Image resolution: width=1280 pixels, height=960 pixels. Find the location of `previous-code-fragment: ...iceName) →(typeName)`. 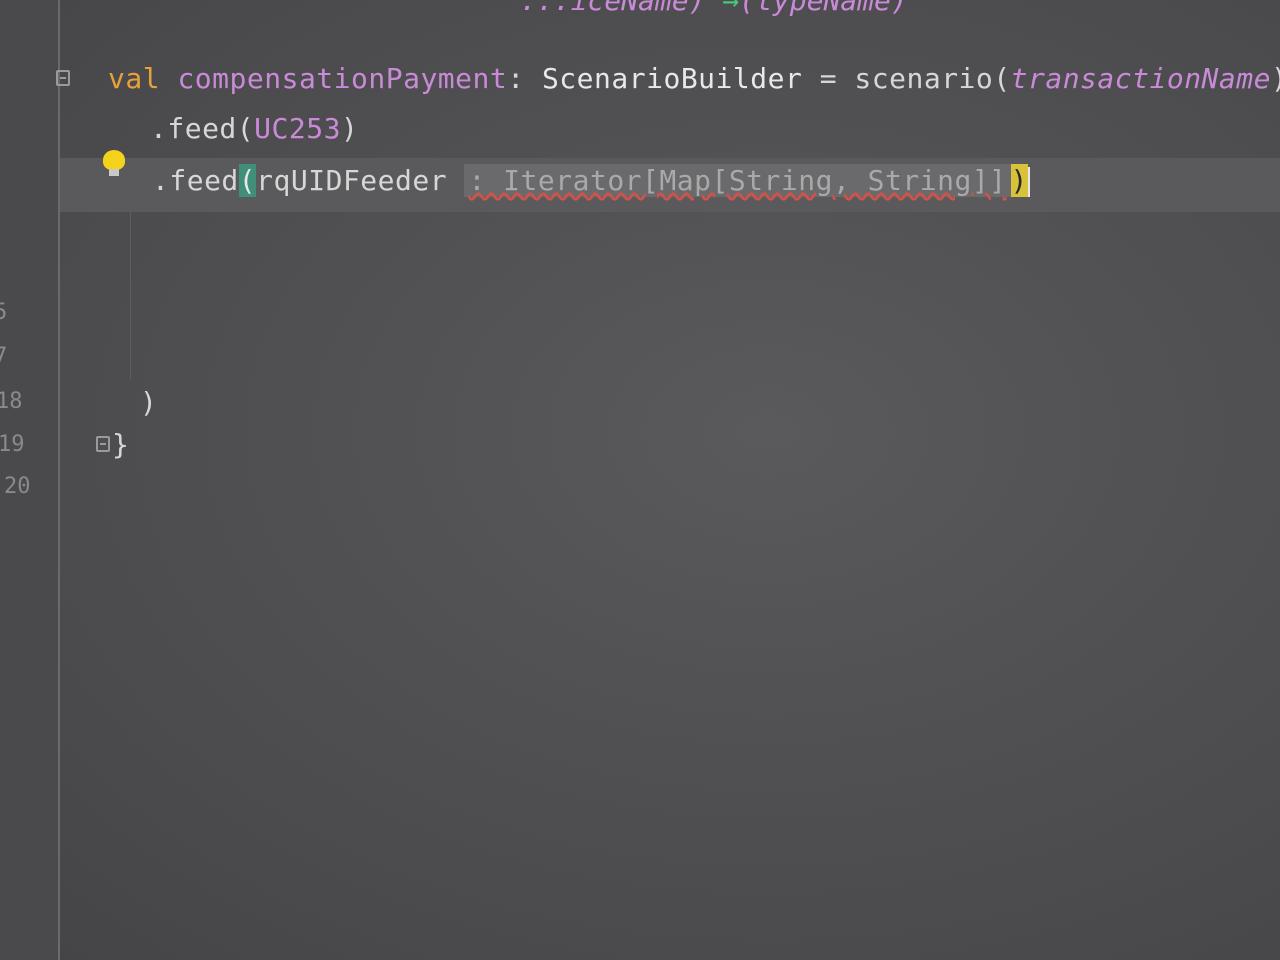

previous-code-fragment: ...iceName) →(typeName) is located at coordinates (714, 8).